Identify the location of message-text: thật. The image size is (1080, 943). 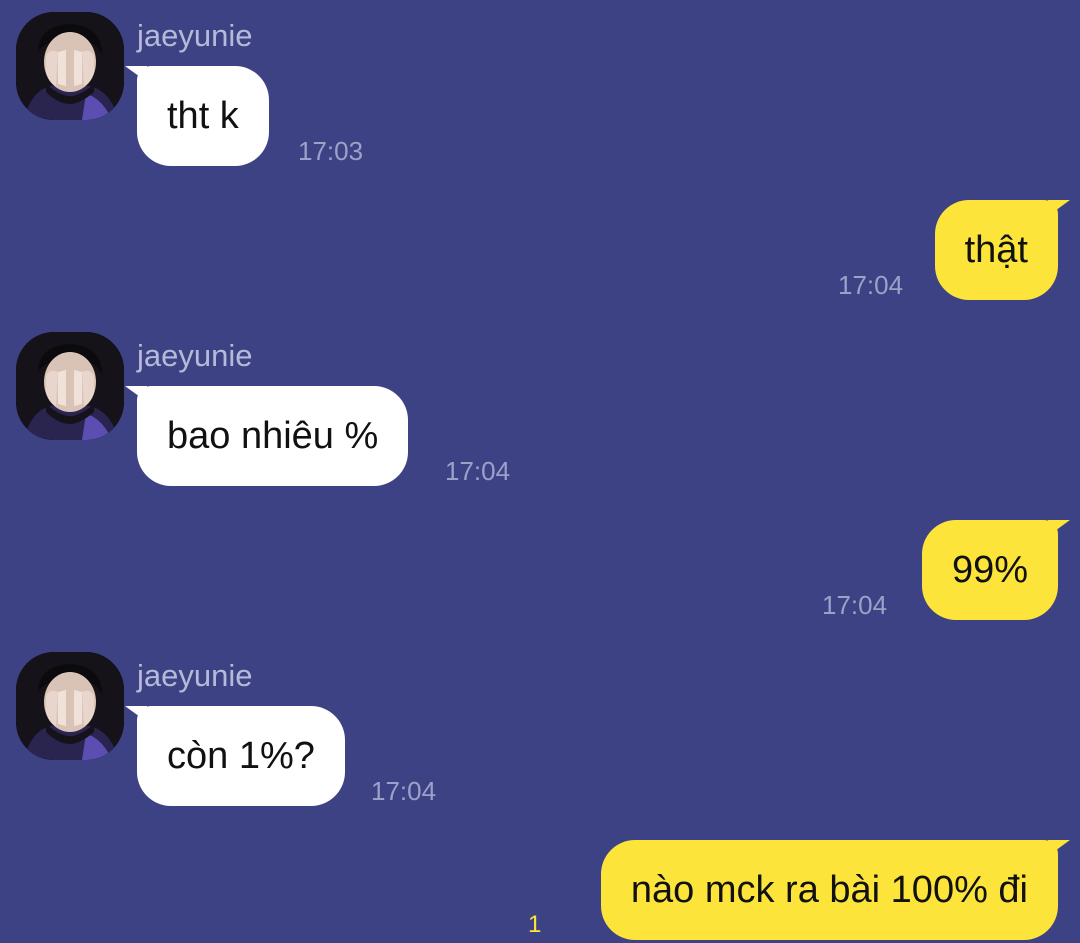
(996, 250).